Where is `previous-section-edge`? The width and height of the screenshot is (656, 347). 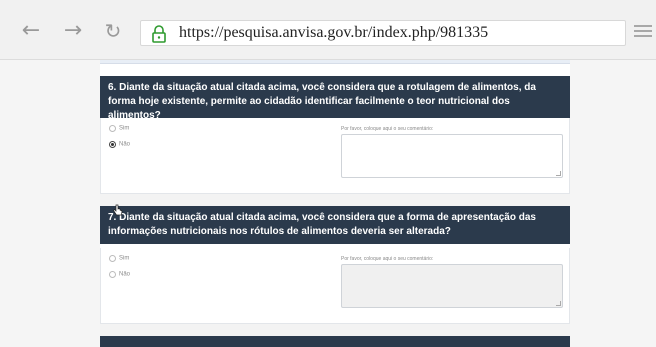
previous-section-edge is located at coordinates (335, 62).